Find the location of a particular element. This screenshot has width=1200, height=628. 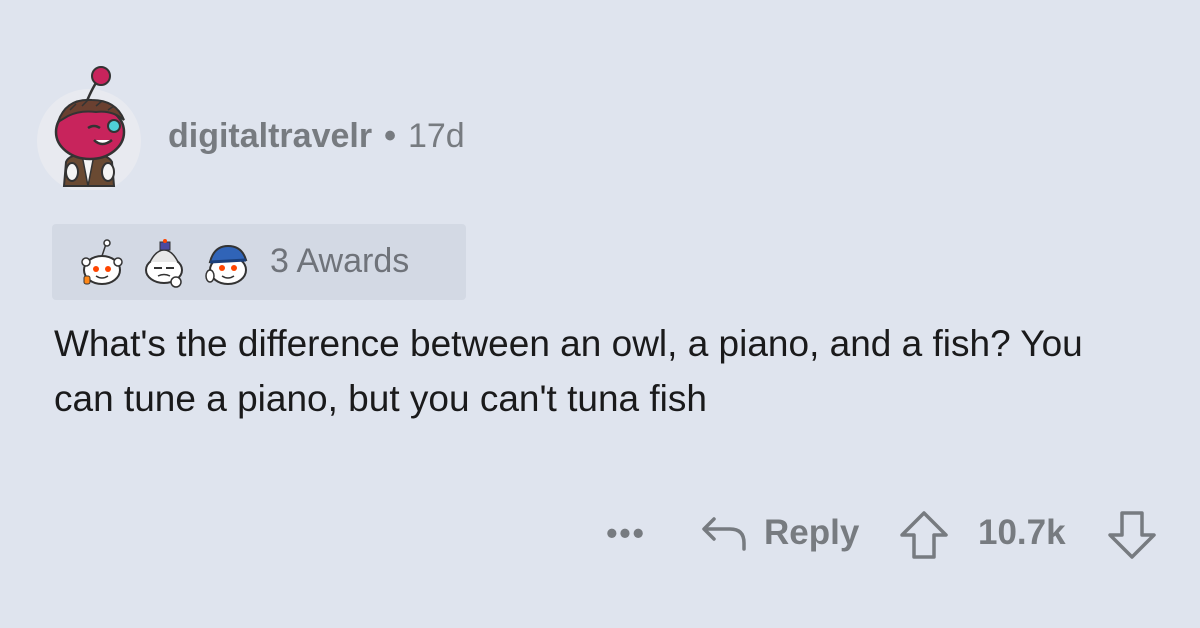

comment-actions: ••• Reply 10.7k is located at coordinates (600, 533).